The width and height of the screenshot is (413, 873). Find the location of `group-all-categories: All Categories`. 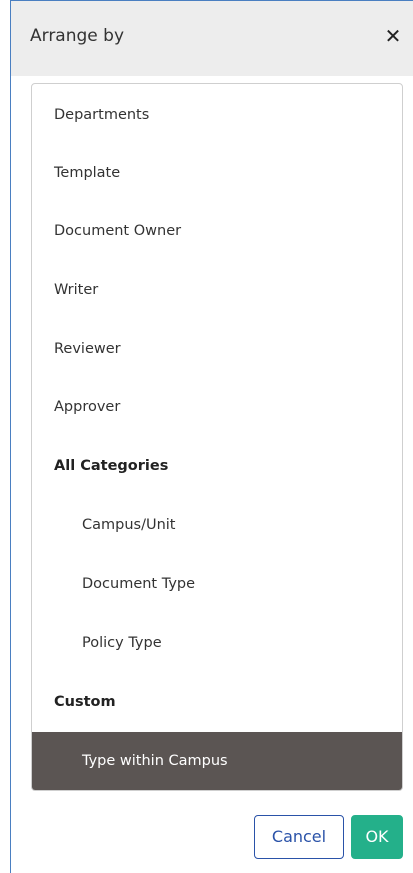

group-all-categories: All Categories is located at coordinates (111, 466).